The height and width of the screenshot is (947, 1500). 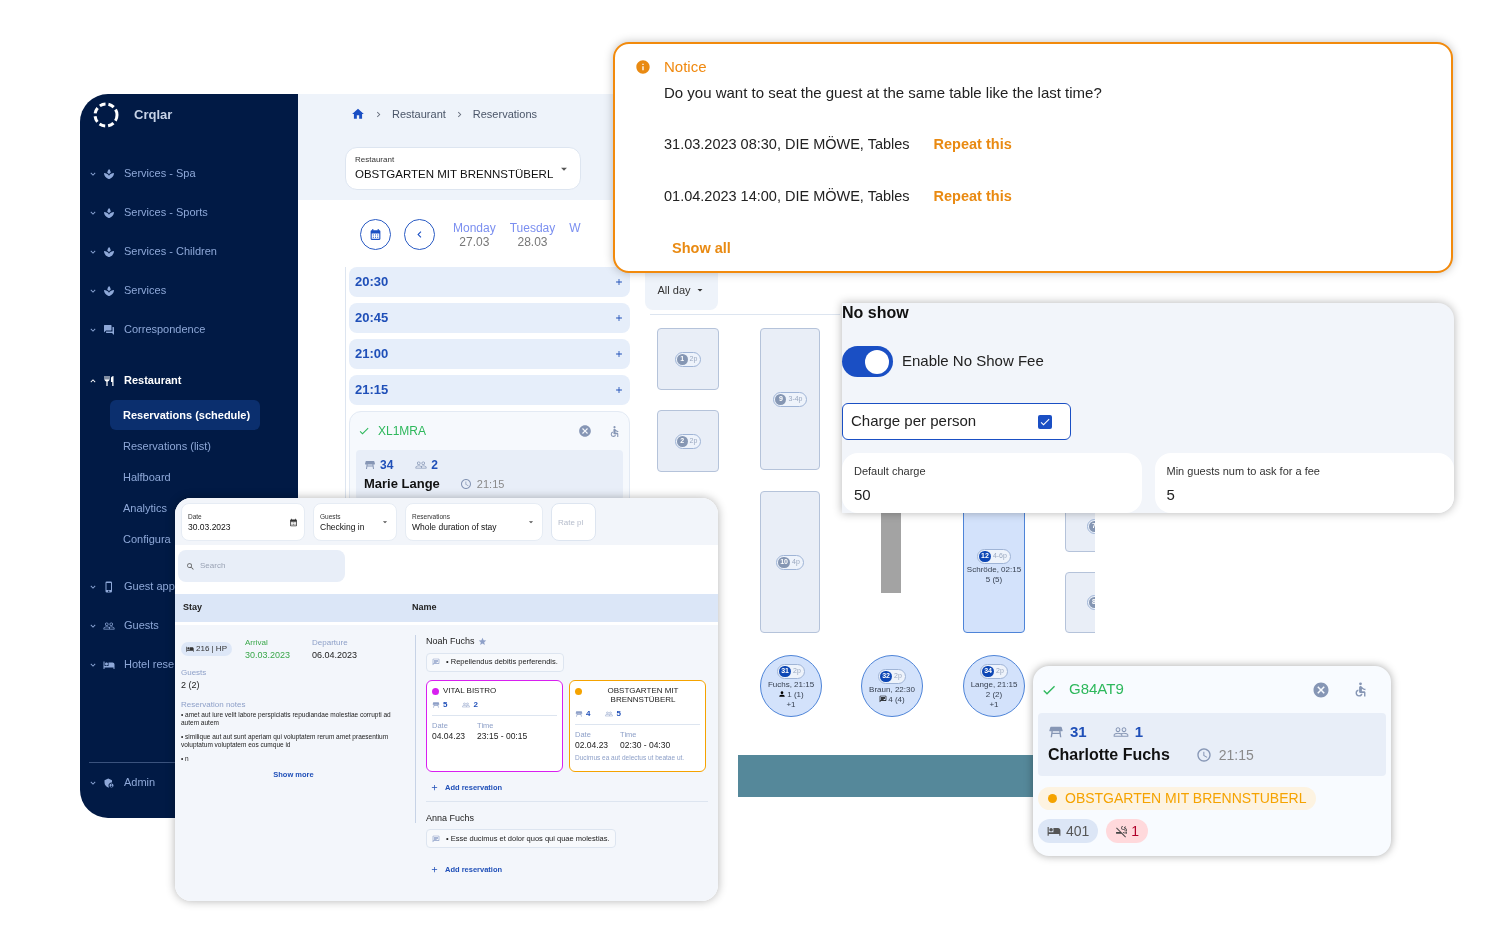 What do you see at coordinates (211, 649) in the screenshot?
I see `room-number: 216 | HP` at bounding box center [211, 649].